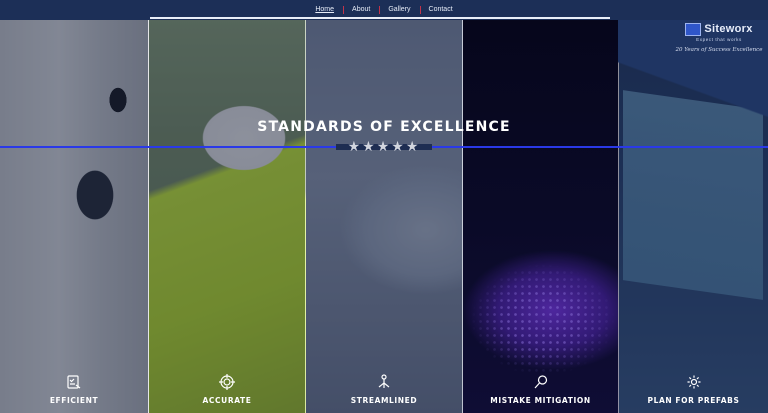  What do you see at coordinates (74, 382) in the screenshot?
I see `checklist-icon` at bounding box center [74, 382].